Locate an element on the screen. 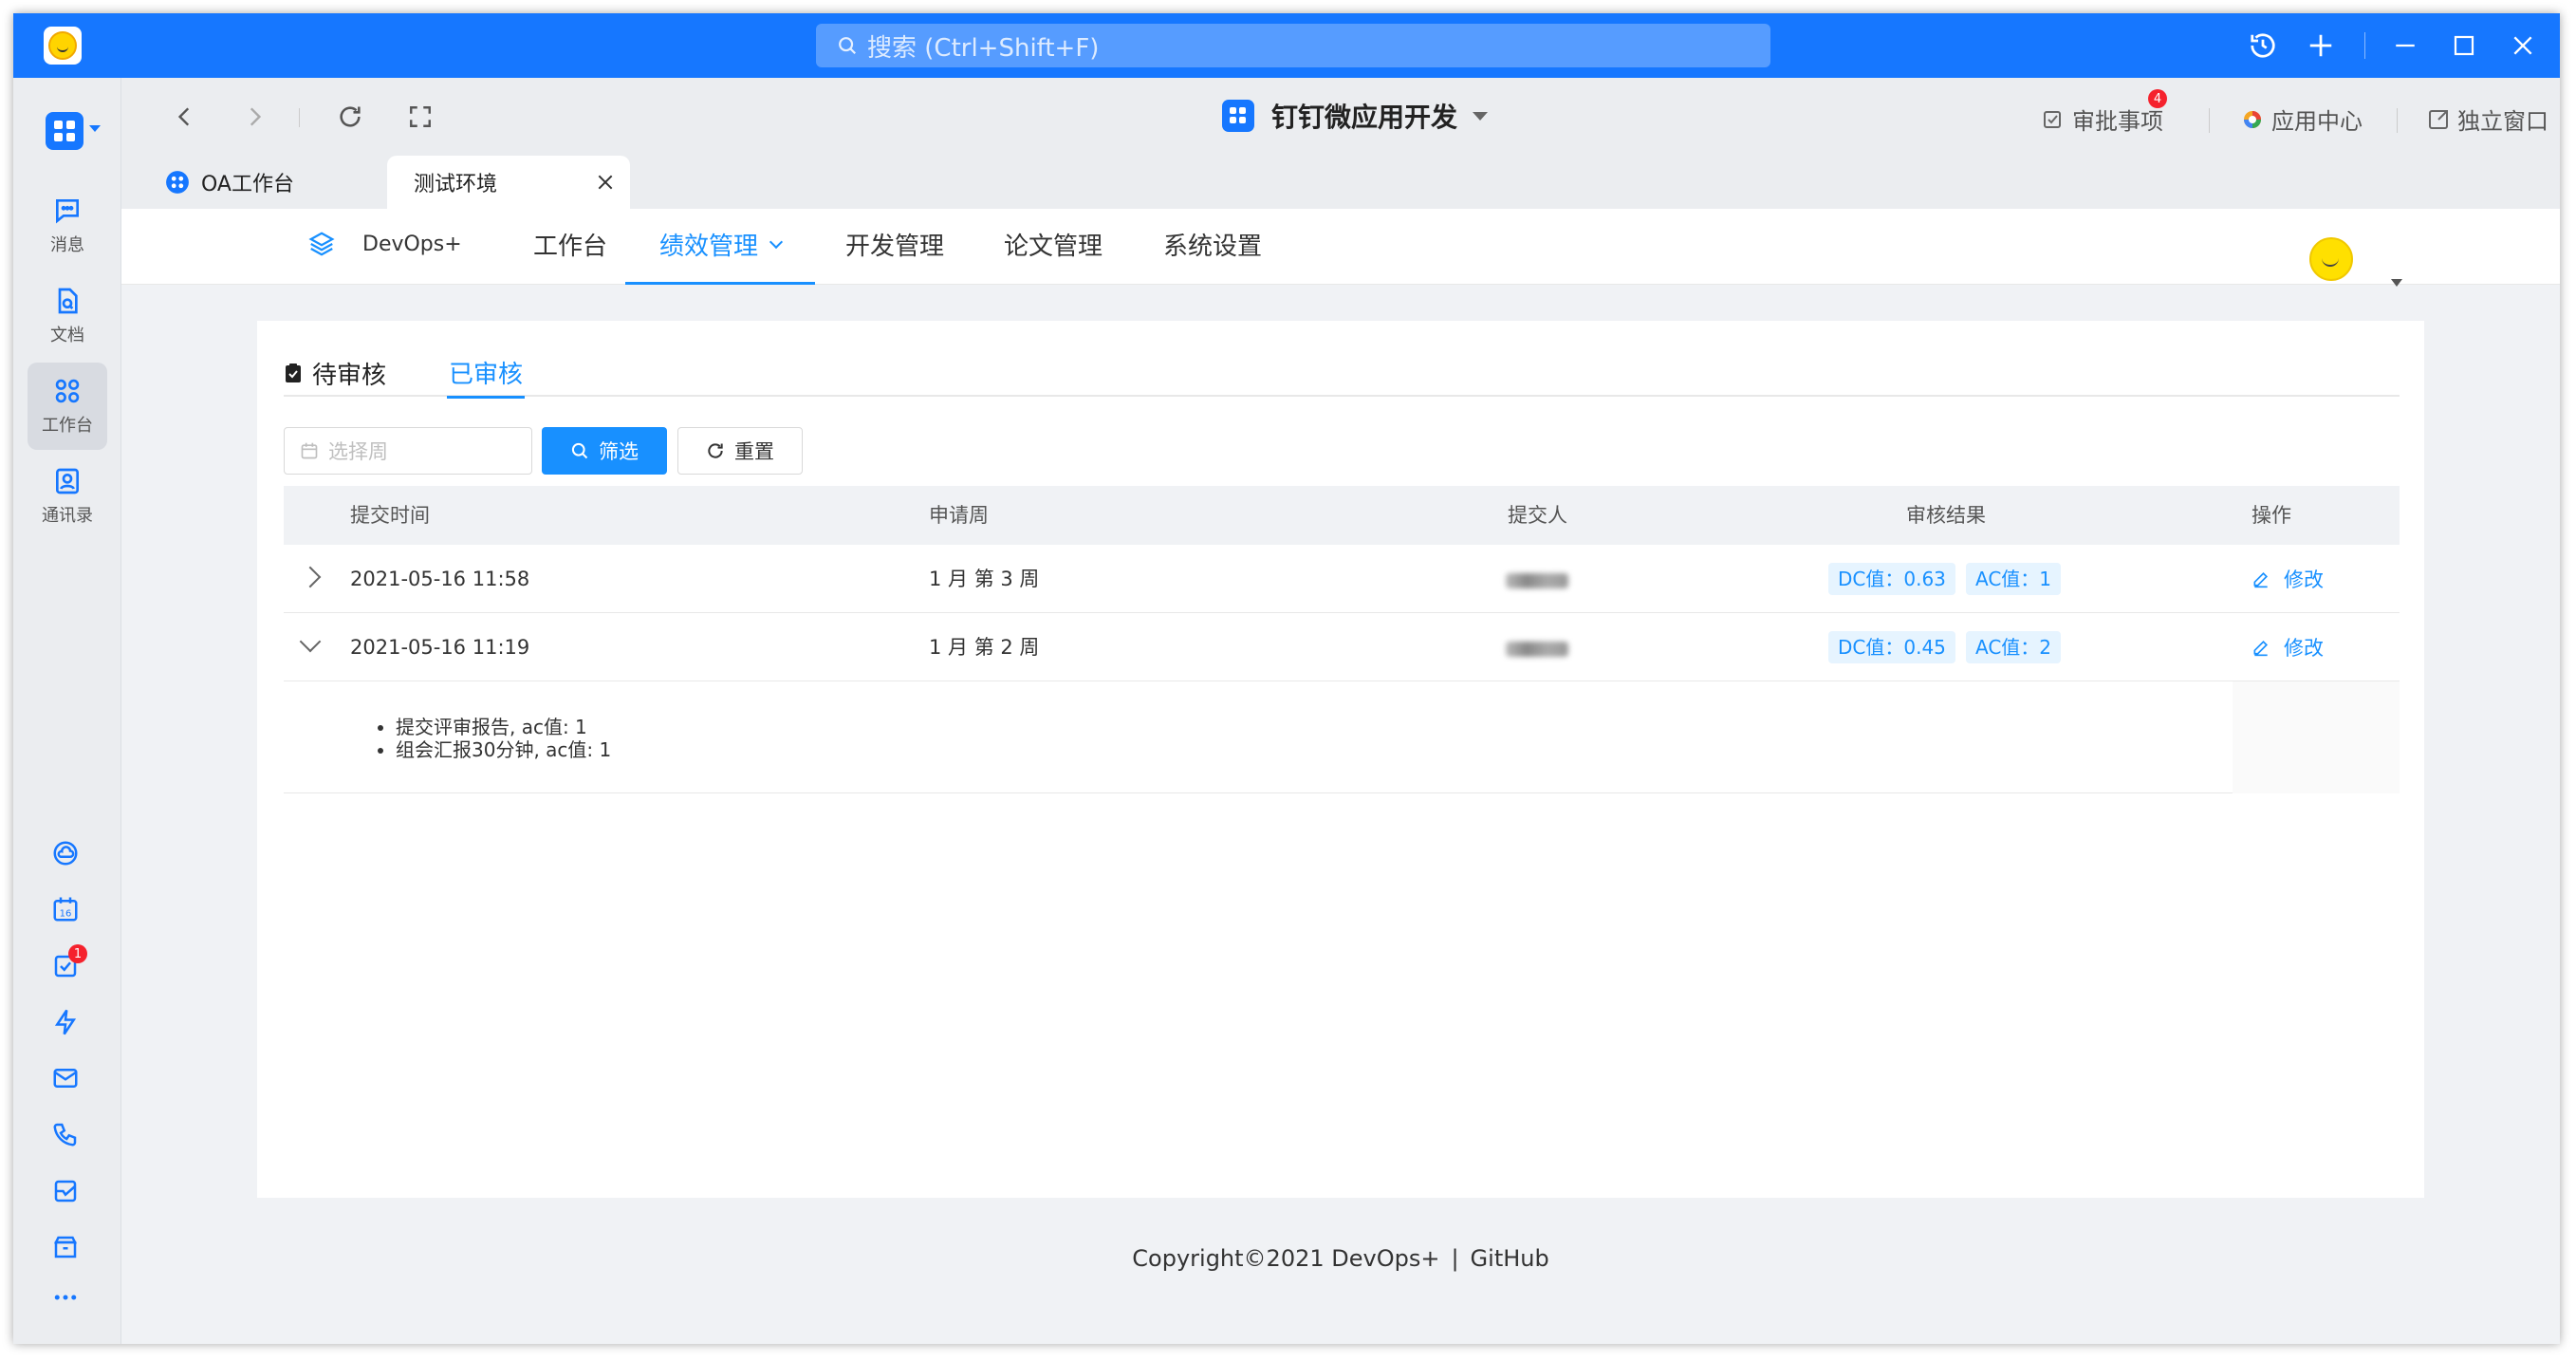 Image resolution: width=2576 pixels, height=1361 pixels. column-header: 申请周 is located at coordinates (959, 515).